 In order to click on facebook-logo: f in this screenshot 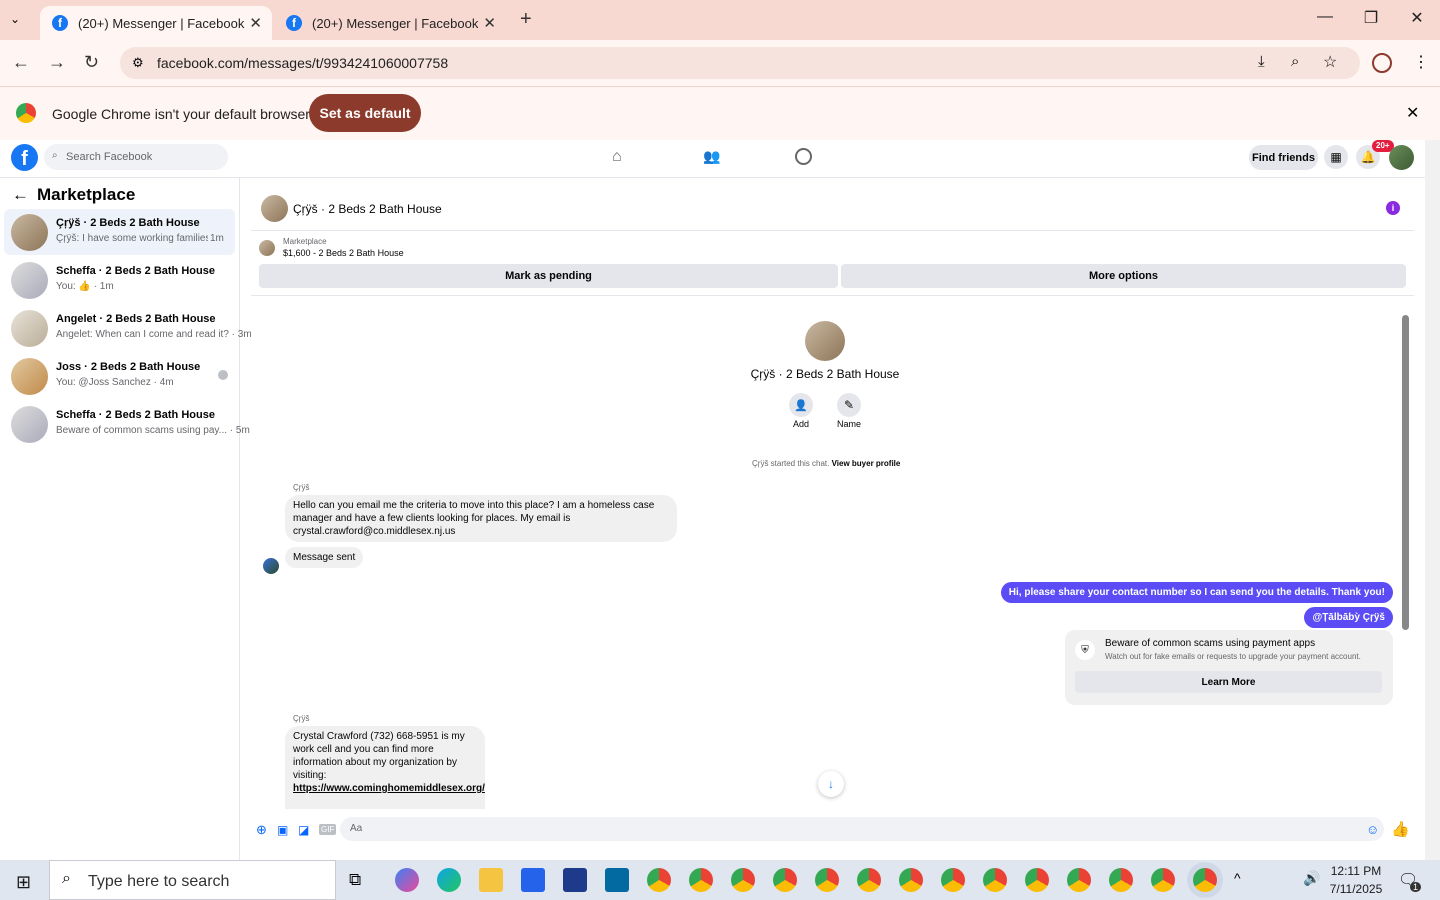, I will do `click(24, 157)`.